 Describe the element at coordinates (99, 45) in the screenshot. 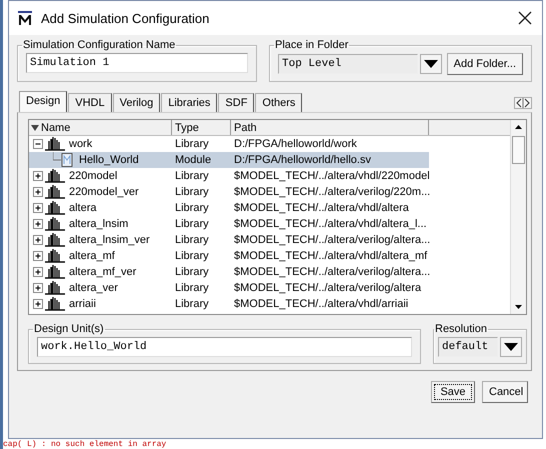

I see `group-label: Simulation Configuration Name` at that location.